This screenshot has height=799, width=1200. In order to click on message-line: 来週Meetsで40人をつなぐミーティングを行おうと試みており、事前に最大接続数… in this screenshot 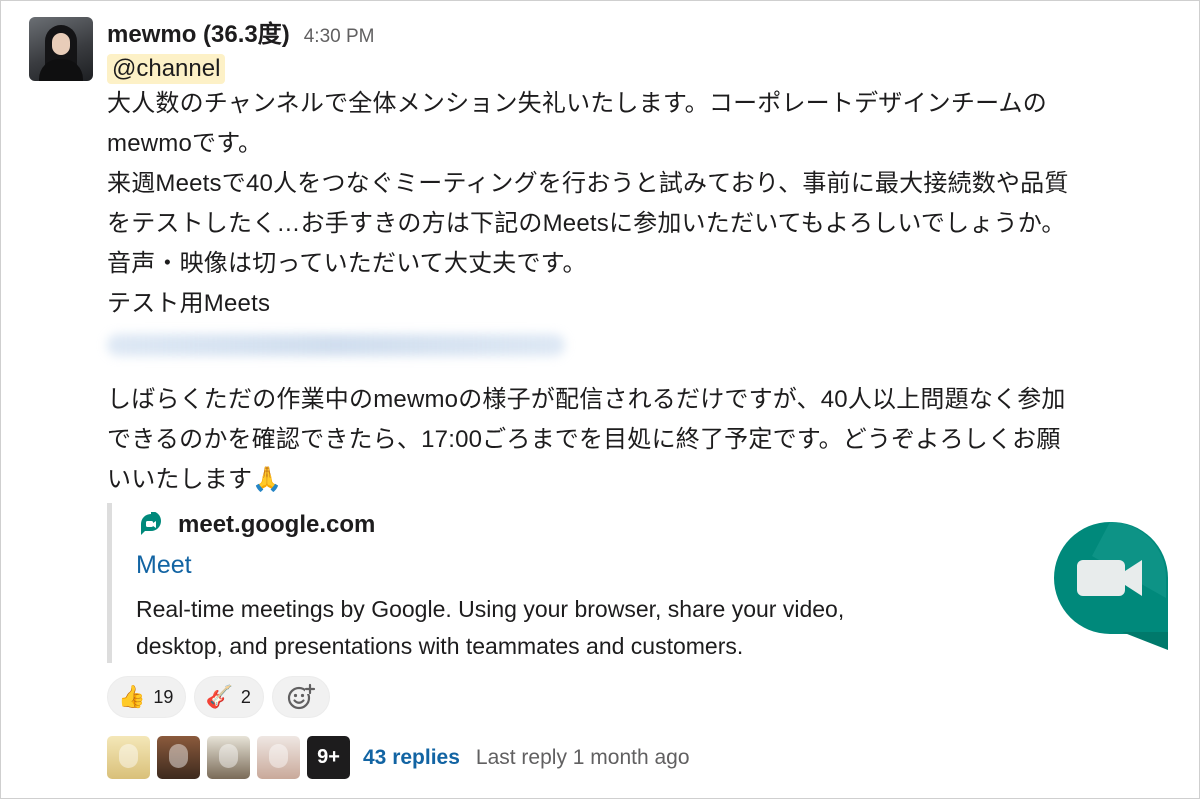, I will do `click(588, 183)`.